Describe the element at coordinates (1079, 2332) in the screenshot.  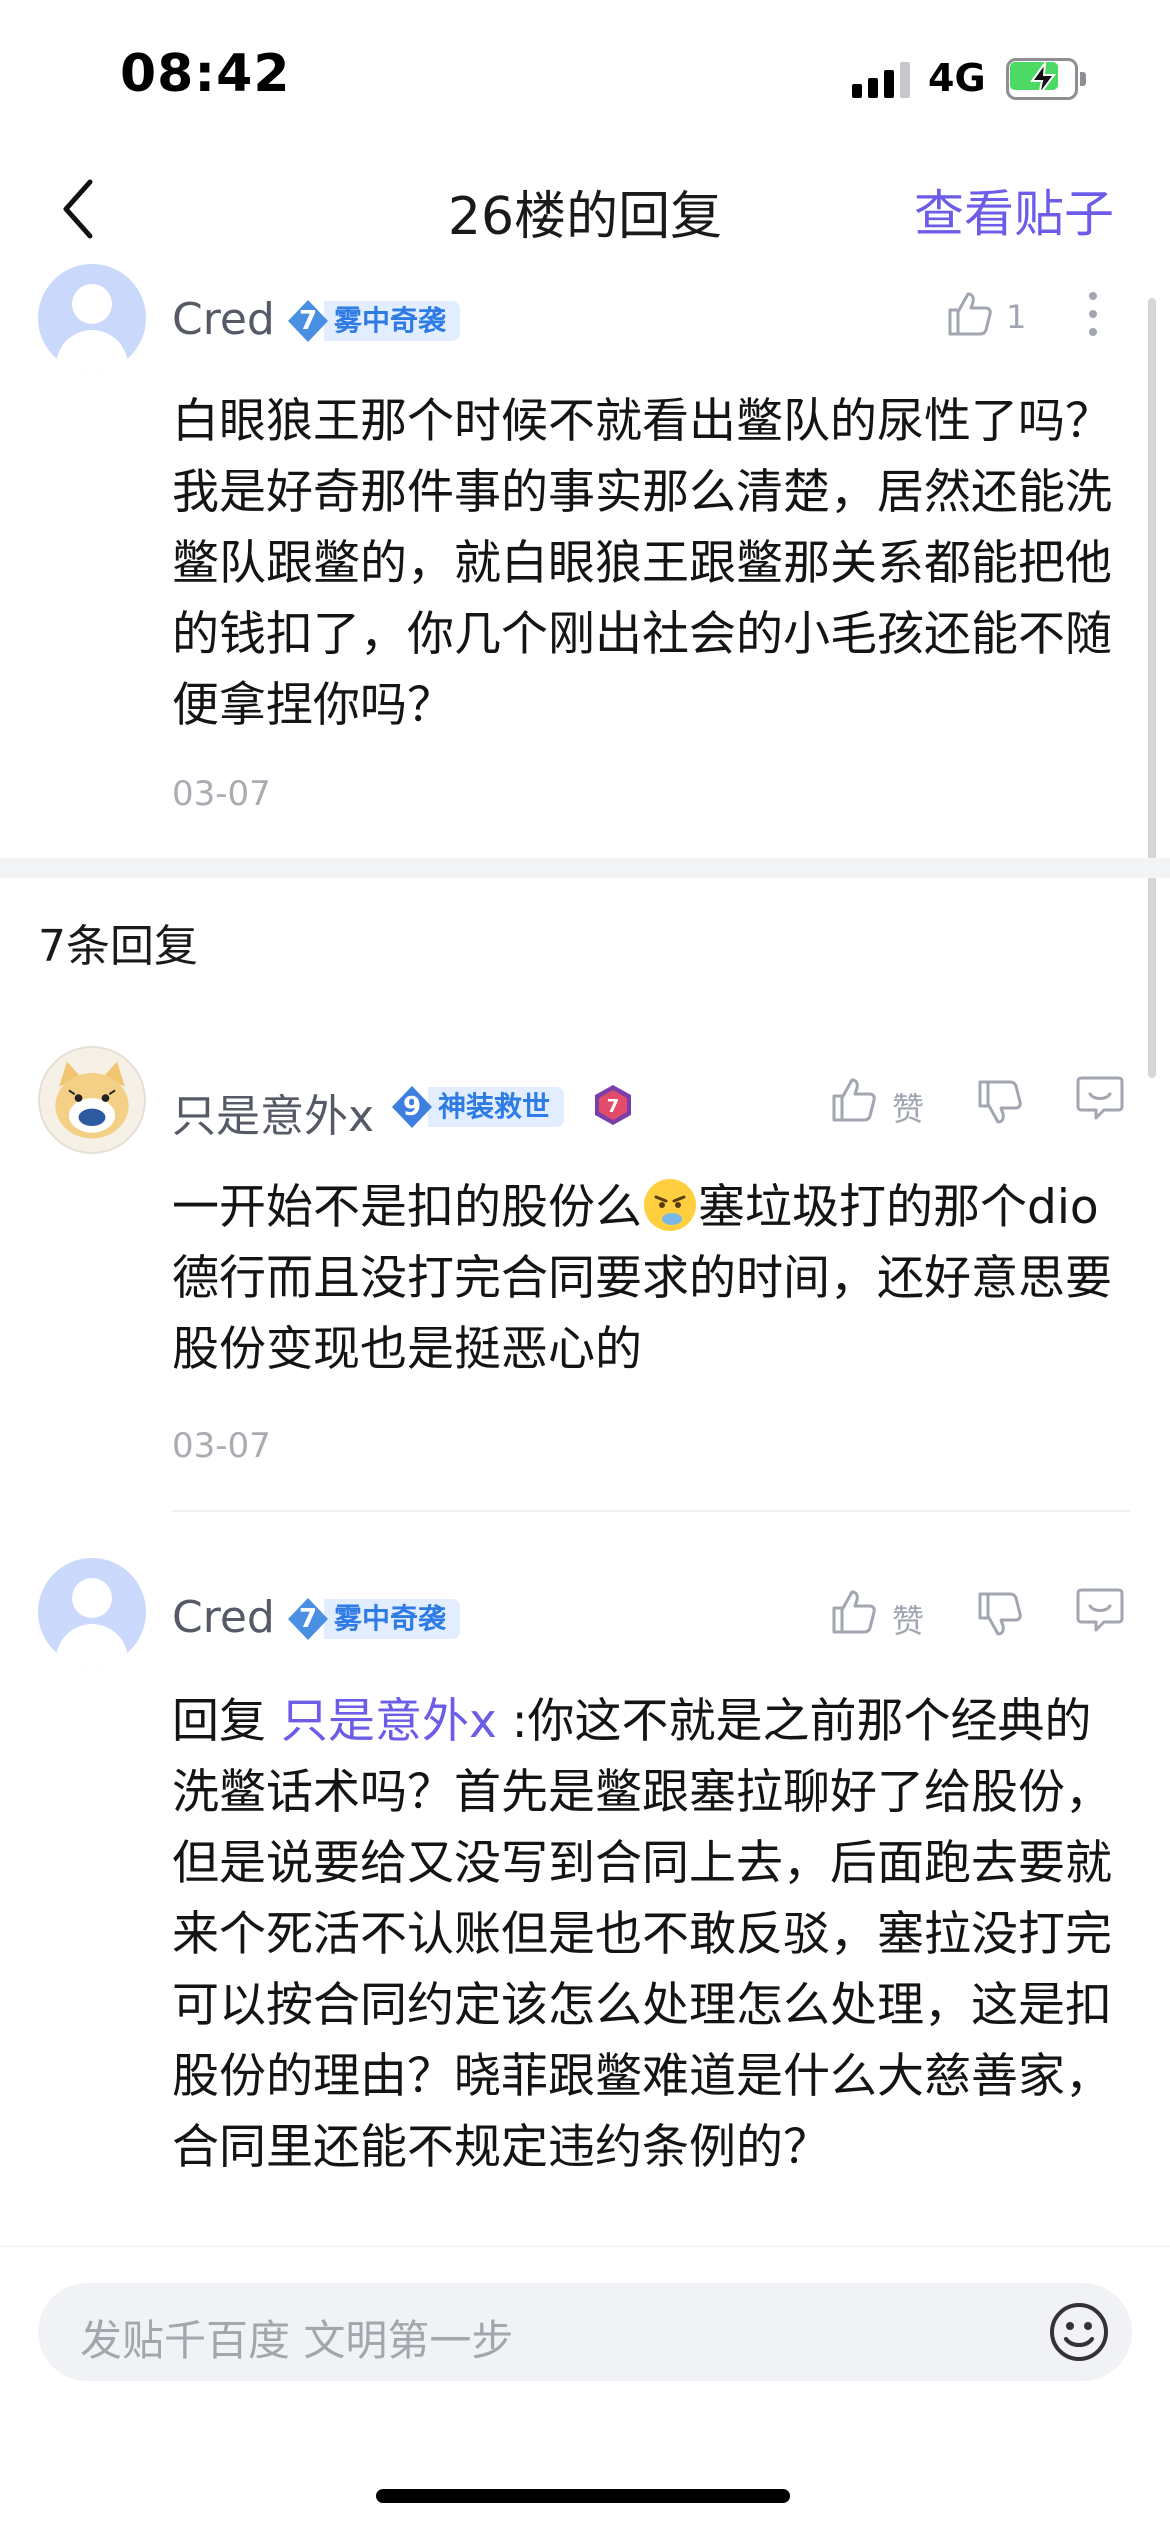
I see `emoji-icon` at that location.